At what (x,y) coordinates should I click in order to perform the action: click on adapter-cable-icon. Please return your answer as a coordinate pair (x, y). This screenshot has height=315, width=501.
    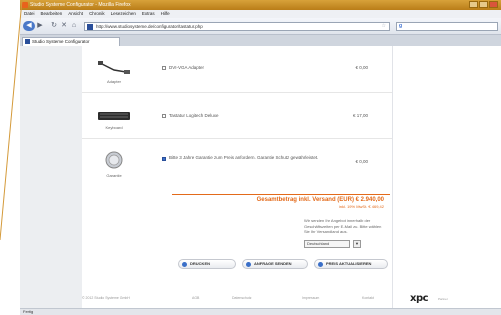
    Looking at the image, I should click on (114, 68).